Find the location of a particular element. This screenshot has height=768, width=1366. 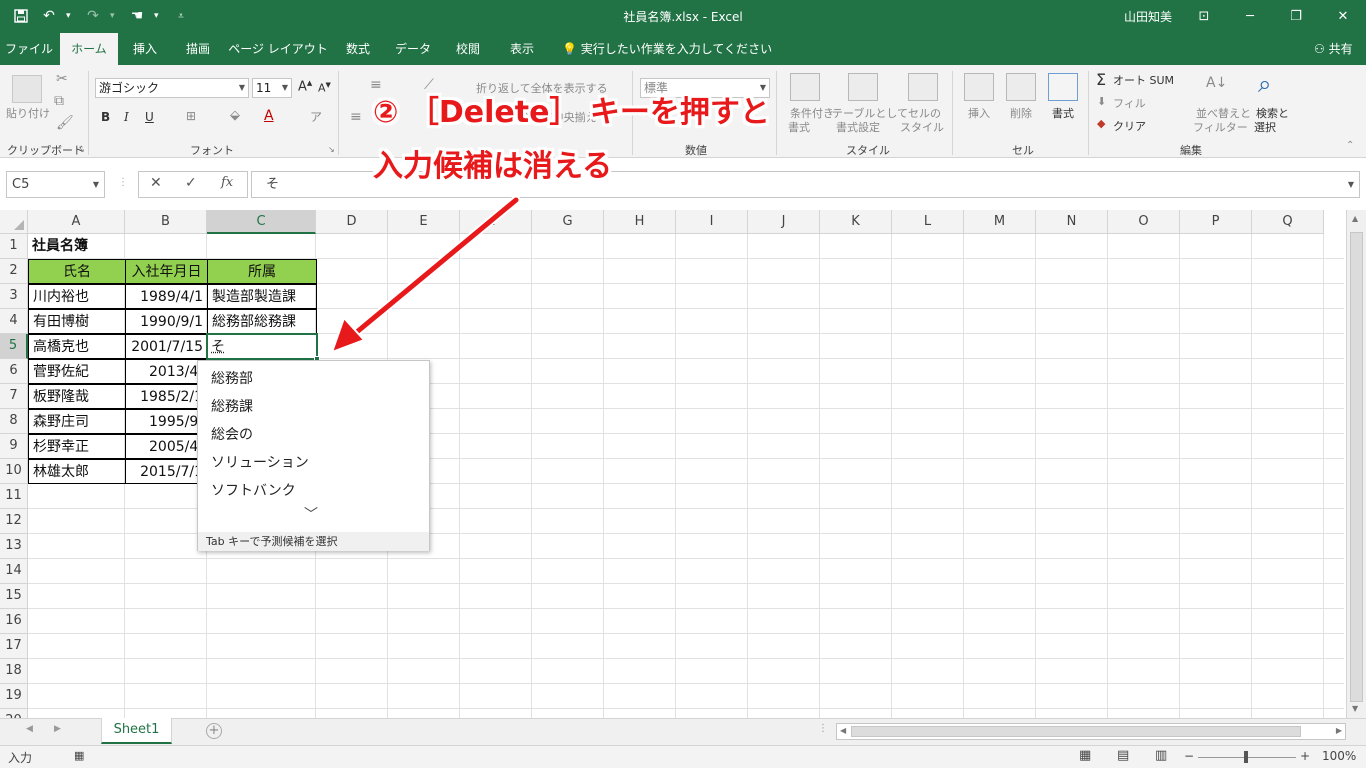

name-cell: 川内裕也 is located at coordinates (77, 296).